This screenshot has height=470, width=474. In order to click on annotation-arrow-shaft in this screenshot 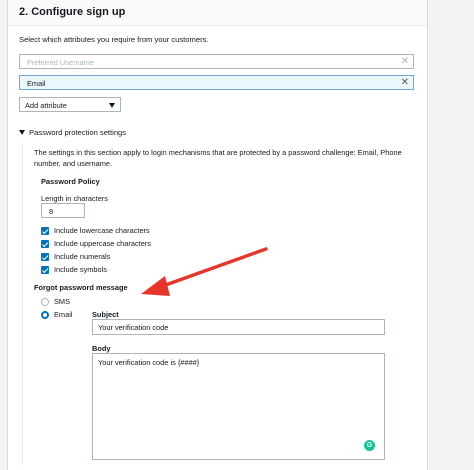, I will do `click(213, 268)`.